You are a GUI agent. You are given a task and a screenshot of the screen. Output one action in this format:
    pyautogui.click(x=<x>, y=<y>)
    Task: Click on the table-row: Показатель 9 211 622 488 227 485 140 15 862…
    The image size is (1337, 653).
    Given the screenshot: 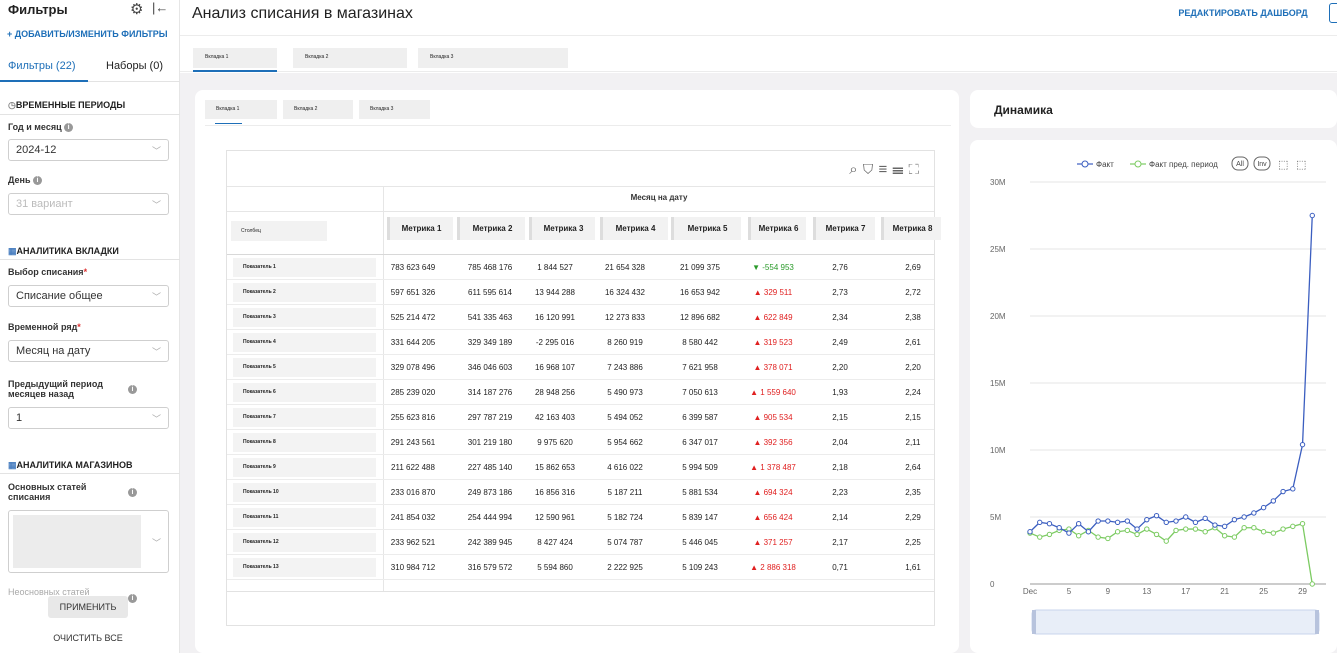 What is the action you would take?
    pyautogui.click(x=580, y=467)
    